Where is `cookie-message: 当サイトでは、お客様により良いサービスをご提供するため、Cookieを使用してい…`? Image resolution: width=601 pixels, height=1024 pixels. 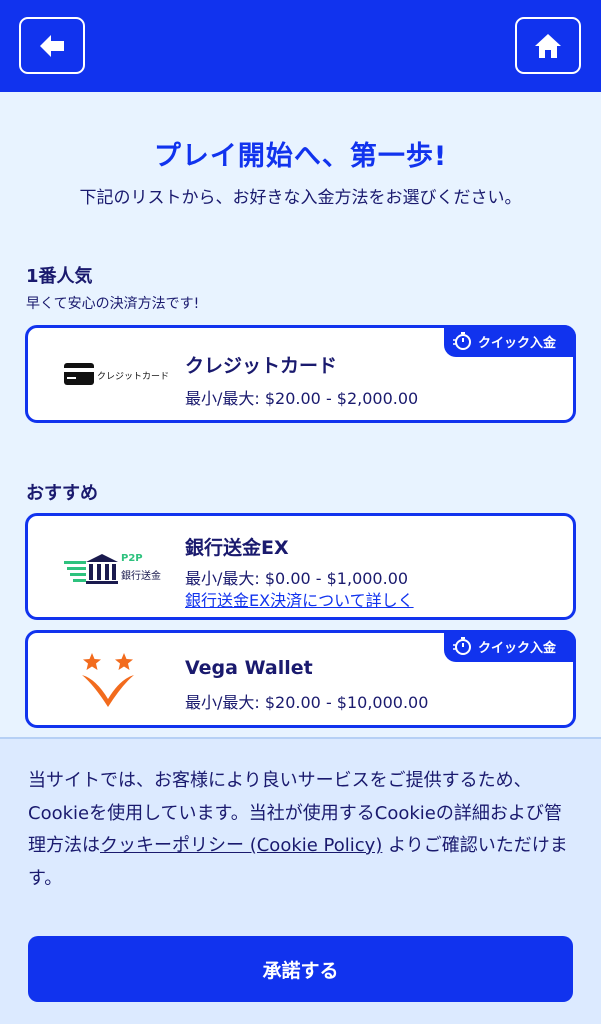 cookie-message: 当サイトでは、お客様により良いサービスをご提供するため、Cookieを使用してい… is located at coordinates (298, 830).